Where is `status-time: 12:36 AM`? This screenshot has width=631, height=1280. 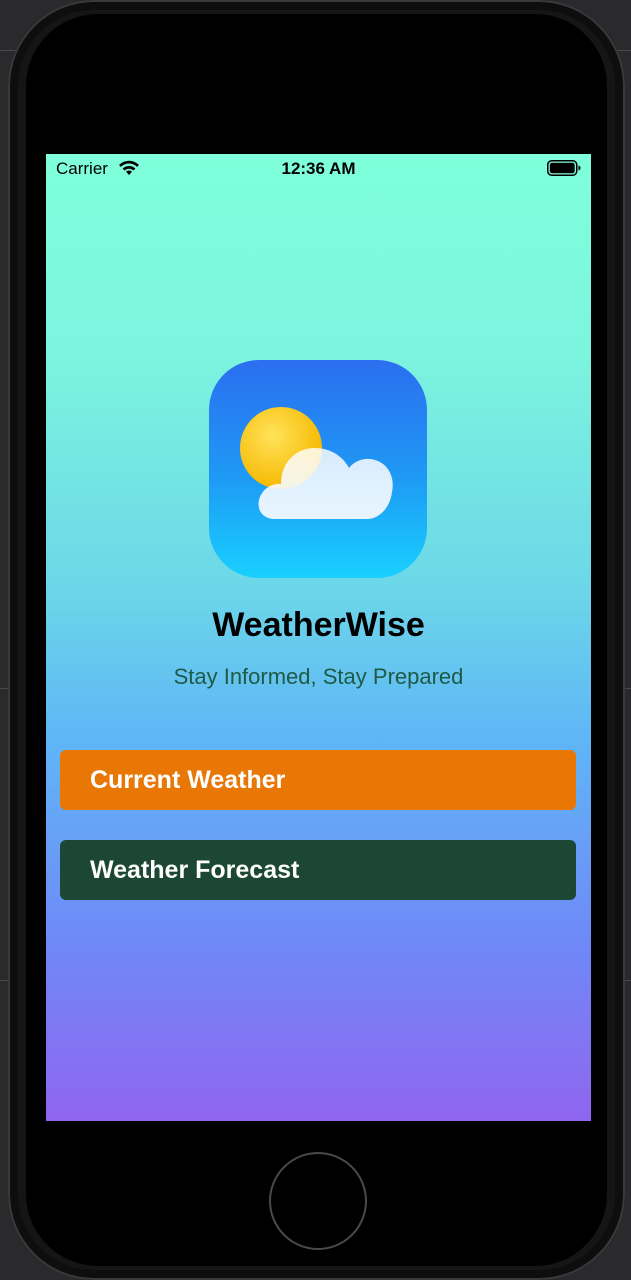 status-time: 12:36 AM is located at coordinates (318, 168).